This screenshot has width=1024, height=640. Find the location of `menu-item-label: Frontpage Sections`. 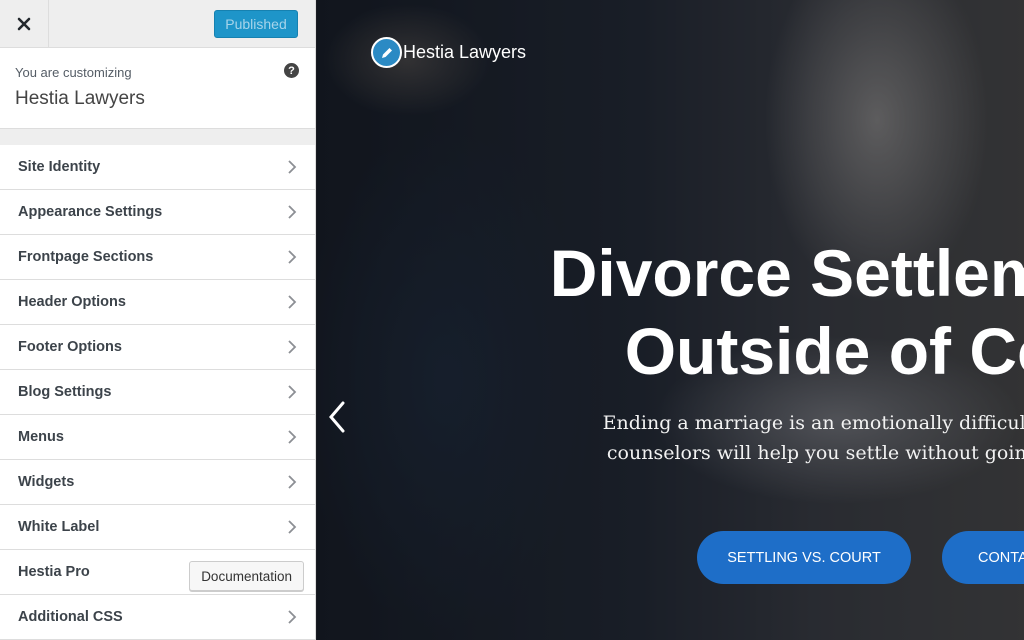

menu-item-label: Frontpage Sections is located at coordinates (86, 257).